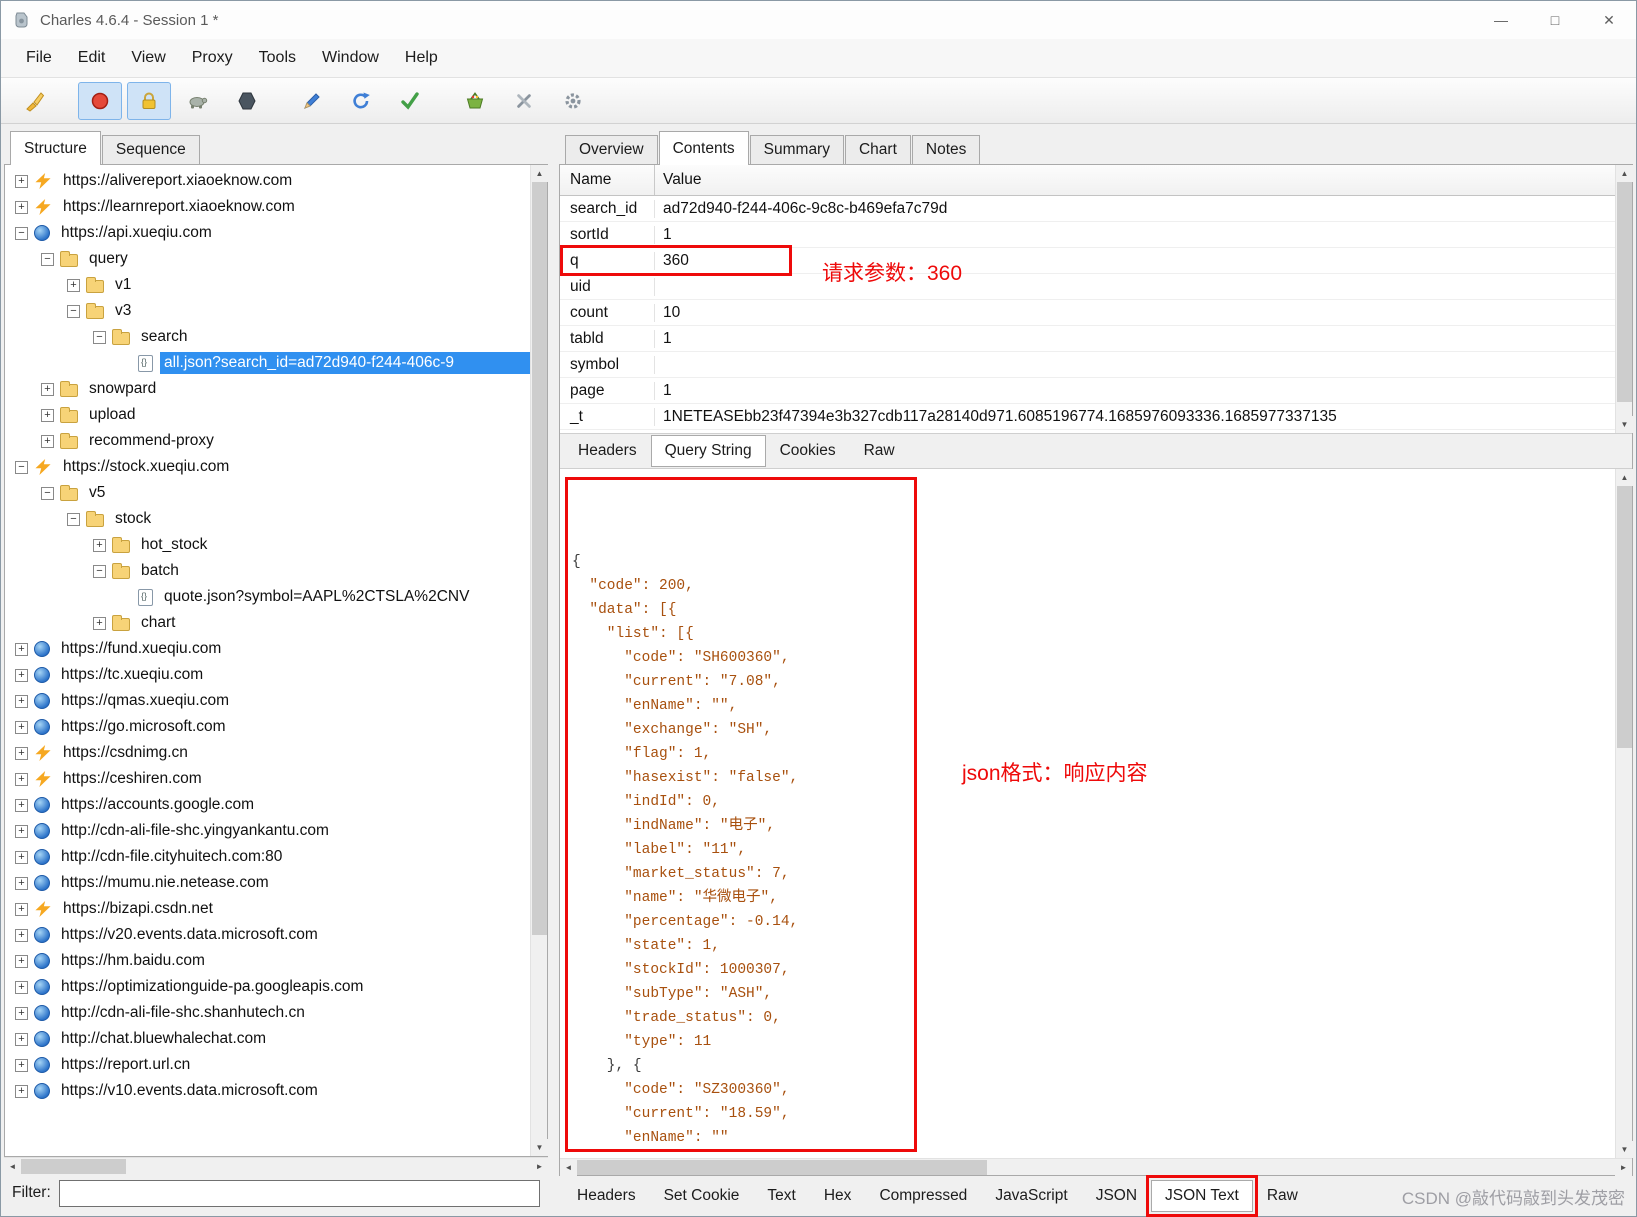 Image resolution: width=1637 pixels, height=1217 pixels. Describe the element at coordinates (607, 451) in the screenshot. I see `request-subtab: Headers` at that location.